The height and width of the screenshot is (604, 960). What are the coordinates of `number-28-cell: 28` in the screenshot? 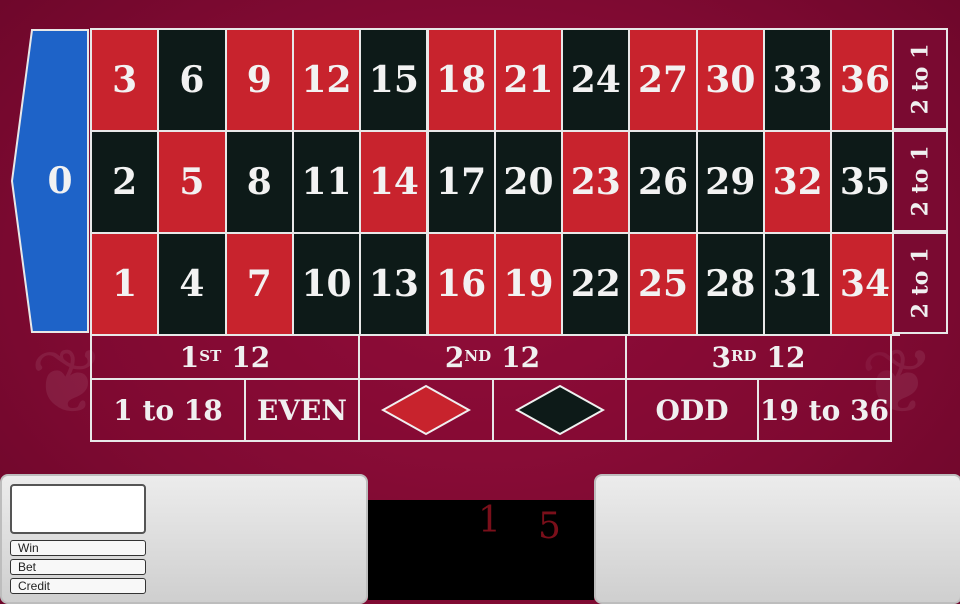 It's located at (730, 284).